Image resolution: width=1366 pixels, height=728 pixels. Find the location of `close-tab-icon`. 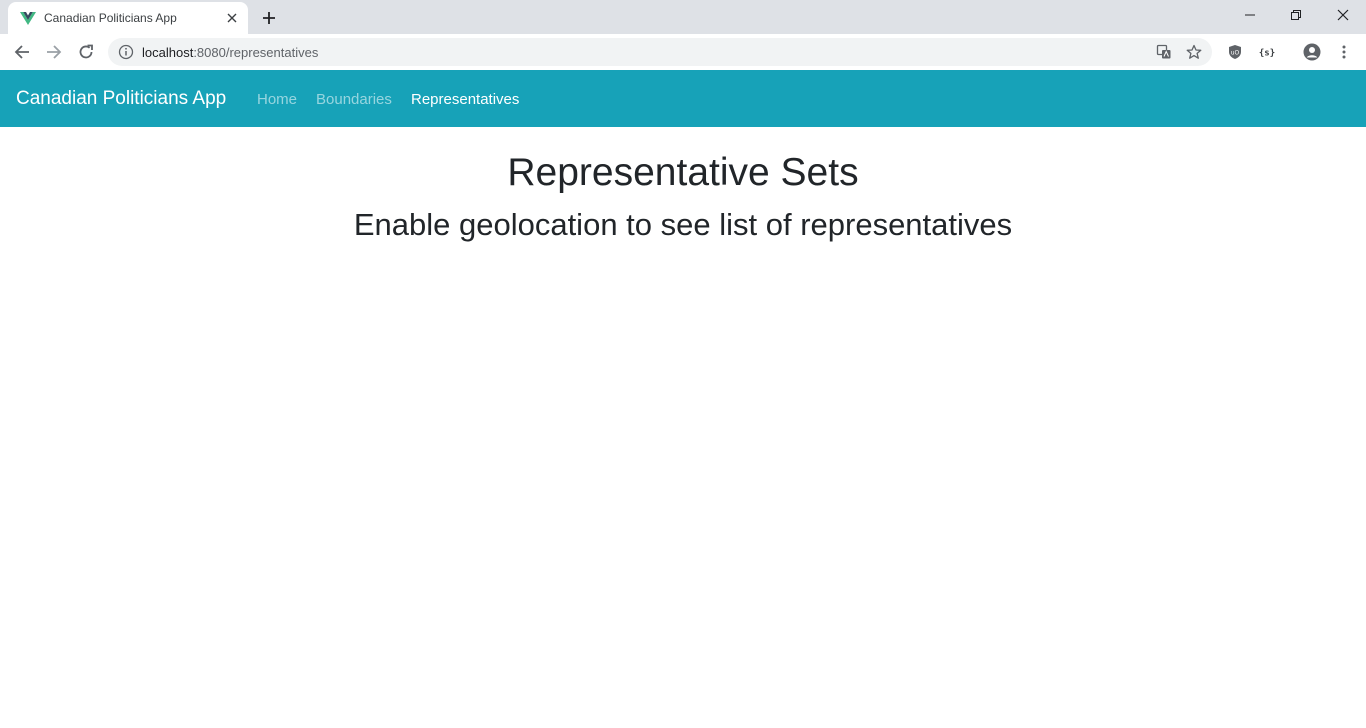

close-tab-icon is located at coordinates (232, 18).